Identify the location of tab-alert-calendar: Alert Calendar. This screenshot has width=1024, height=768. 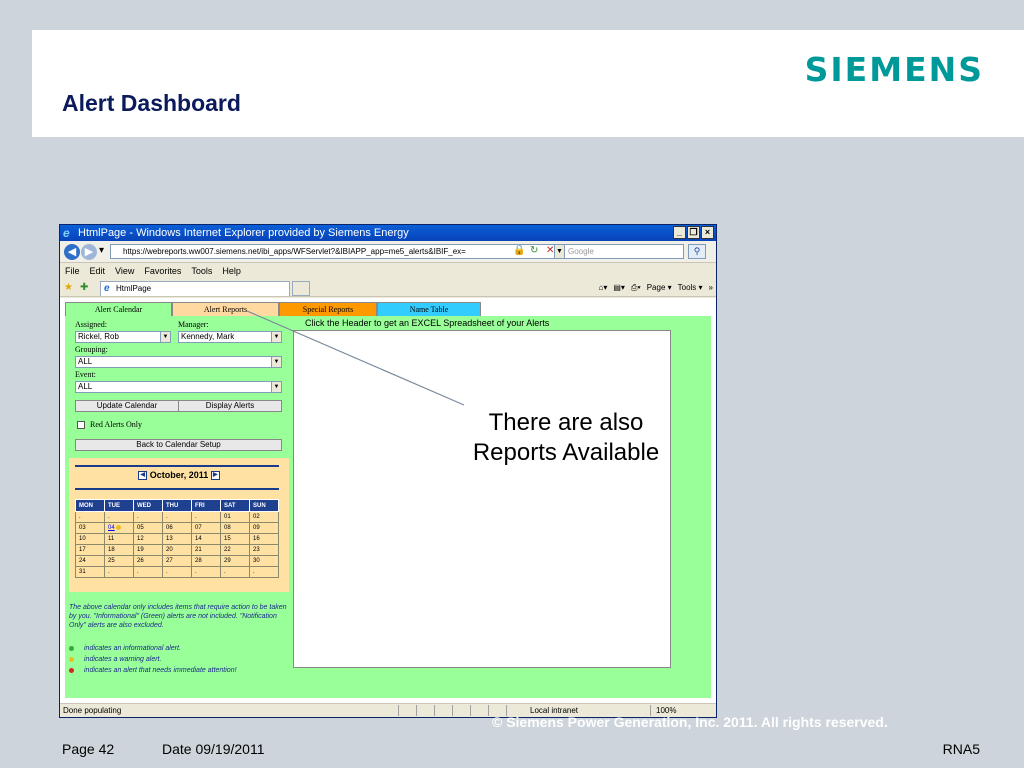
(118, 309).